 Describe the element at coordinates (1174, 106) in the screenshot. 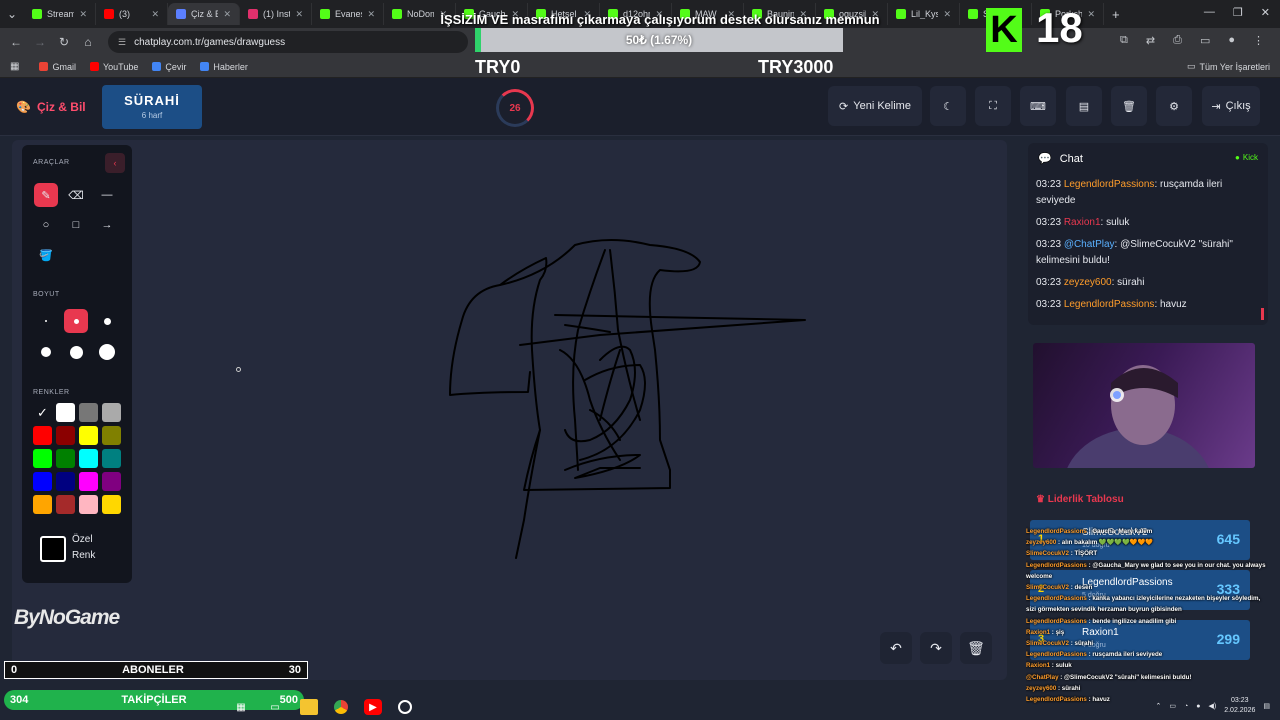

I see `settings-button: ⚙` at that location.